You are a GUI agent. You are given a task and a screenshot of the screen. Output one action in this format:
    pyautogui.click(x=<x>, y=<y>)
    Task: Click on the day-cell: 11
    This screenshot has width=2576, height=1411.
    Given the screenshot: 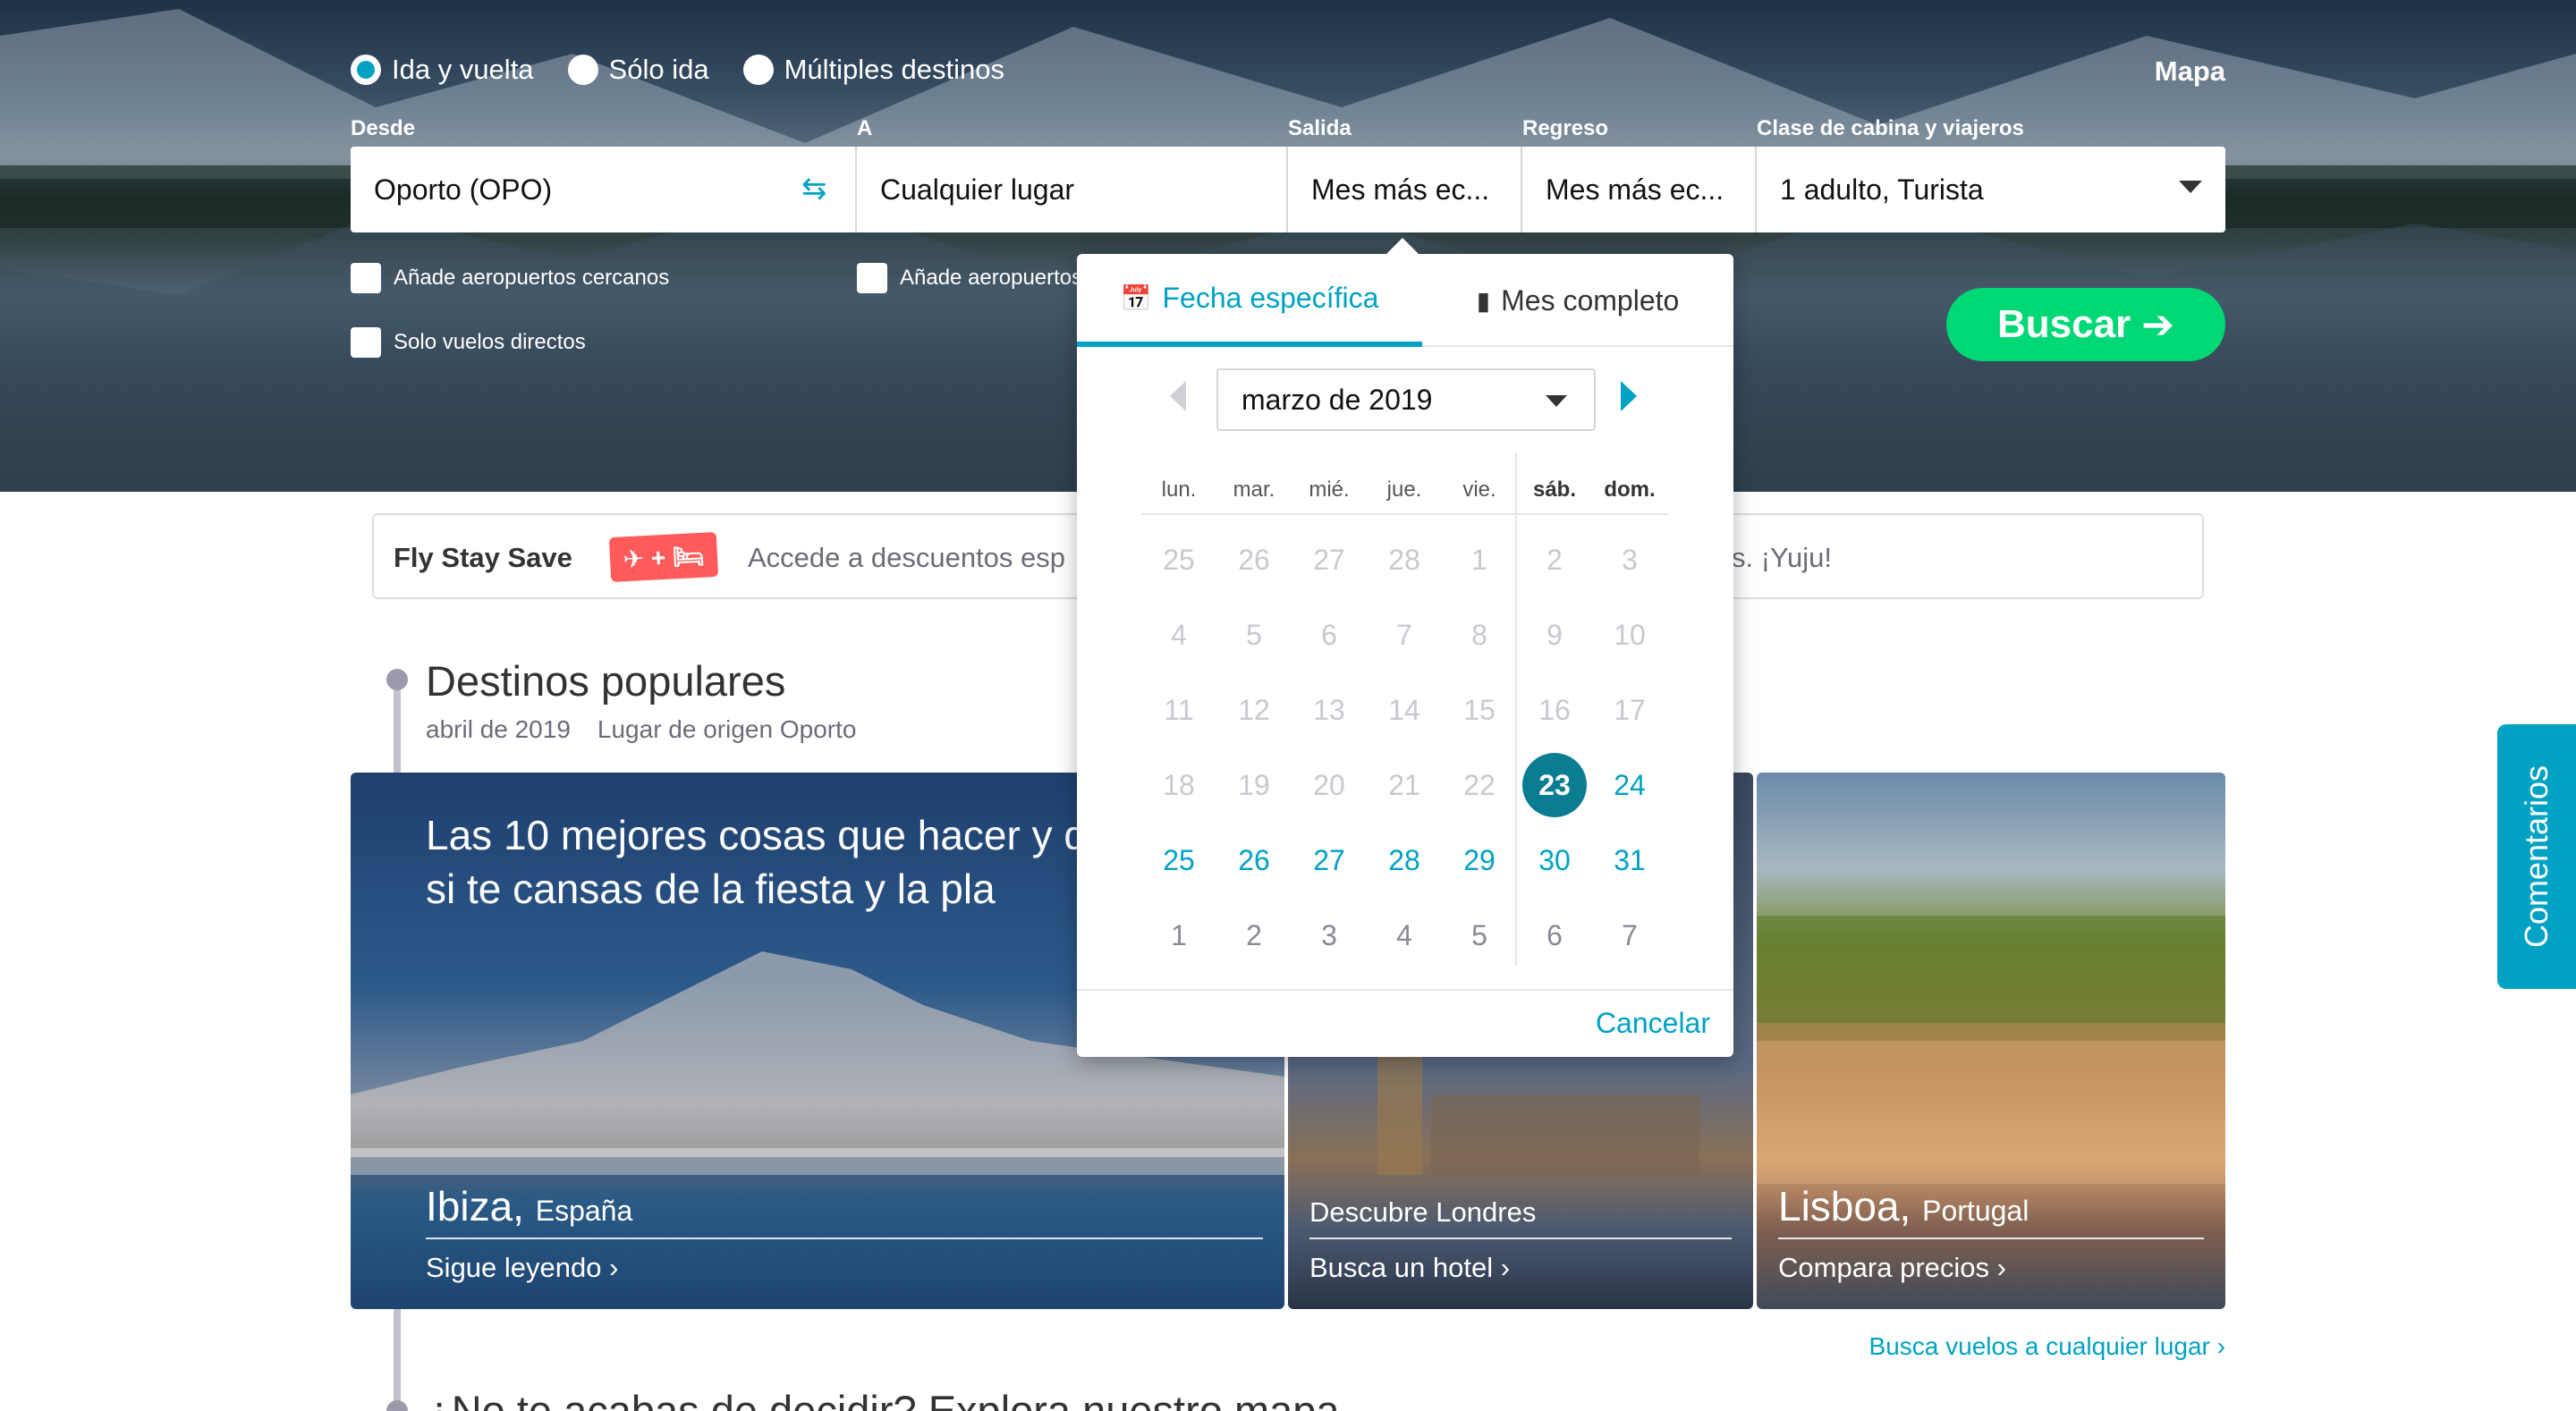 What is the action you would take?
    pyautogui.click(x=1179, y=710)
    